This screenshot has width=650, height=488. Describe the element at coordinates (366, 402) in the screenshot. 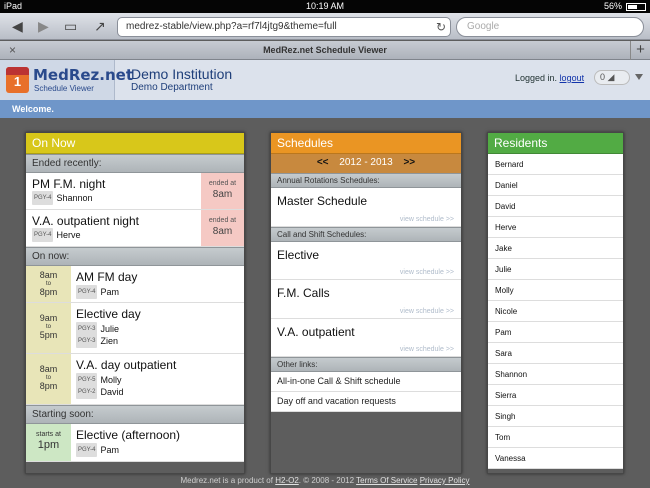

I see `day-off-requests-link: Day off and vacation requests` at that location.